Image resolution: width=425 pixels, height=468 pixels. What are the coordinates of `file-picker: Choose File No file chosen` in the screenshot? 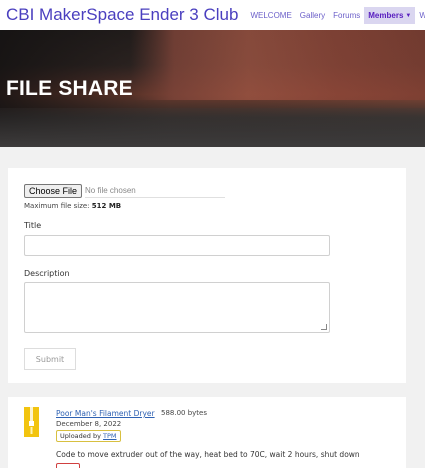 It's located at (125, 191).